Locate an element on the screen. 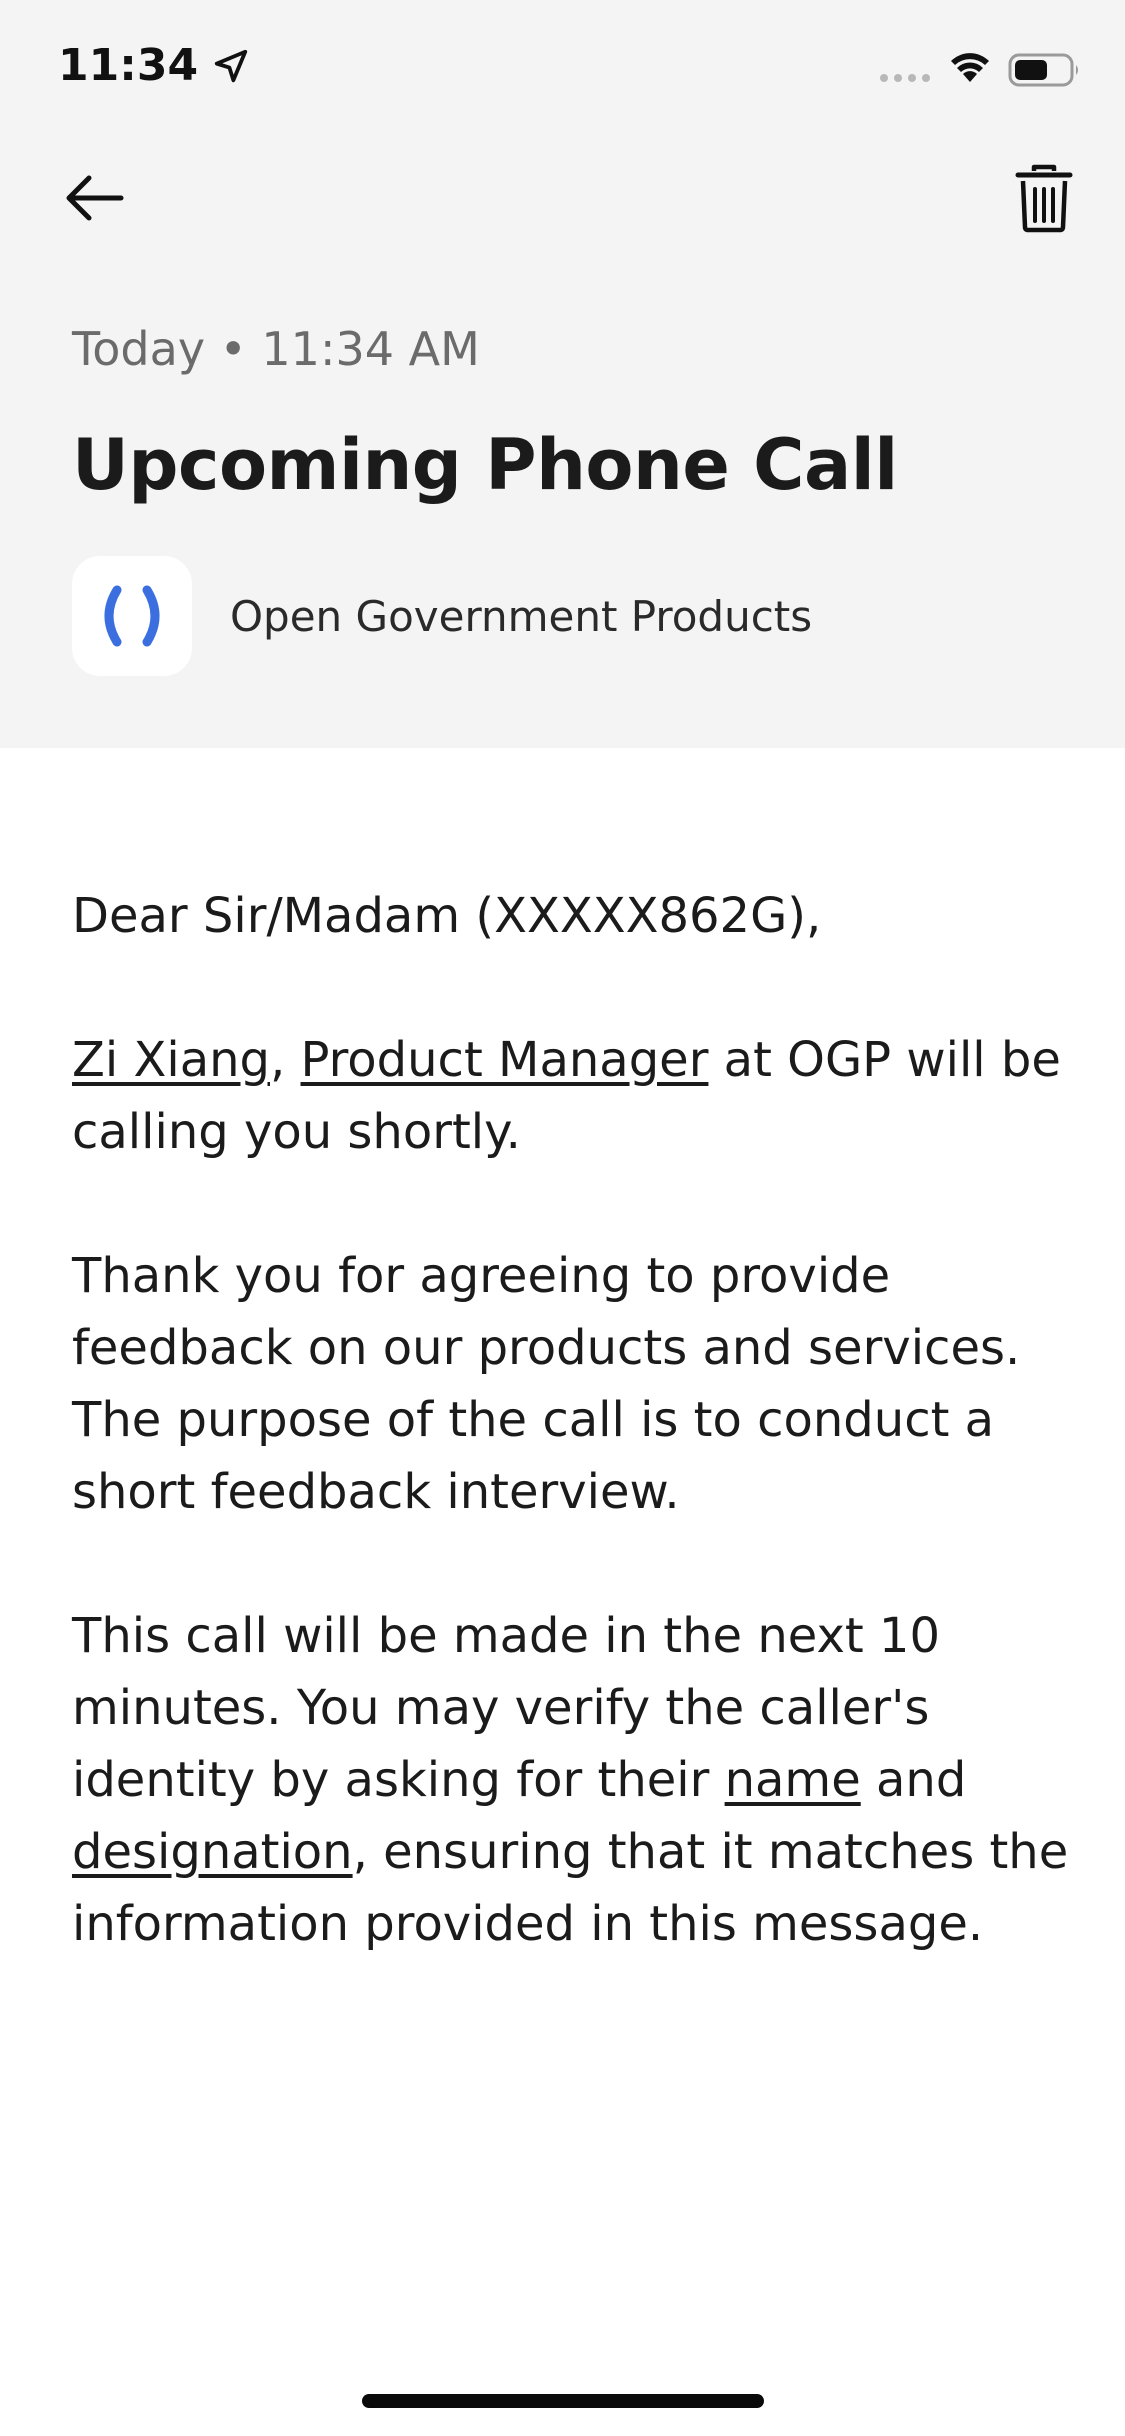 The height and width of the screenshot is (2436, 1125). name-link: name is located at coordinates (793, 1780).